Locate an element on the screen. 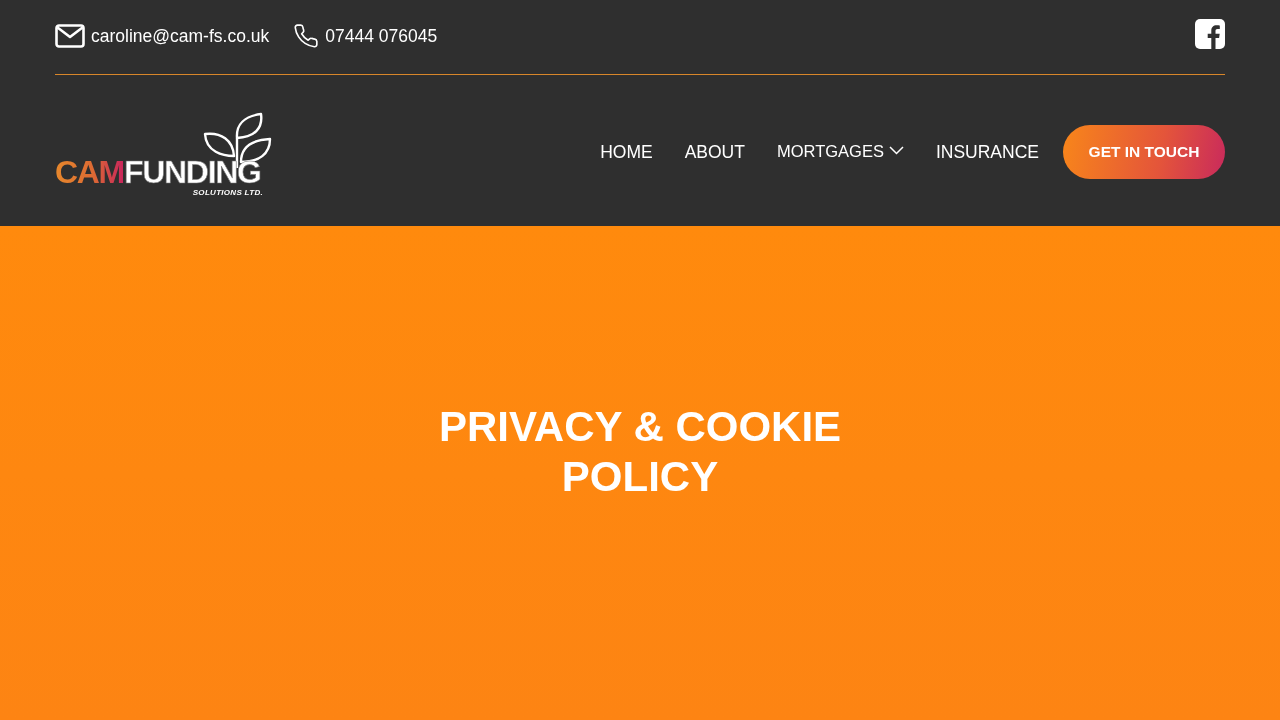 The height and width of the screenshot is (720, 1280). phone-link: 07444 076045 is located at coordinates (365, 36).